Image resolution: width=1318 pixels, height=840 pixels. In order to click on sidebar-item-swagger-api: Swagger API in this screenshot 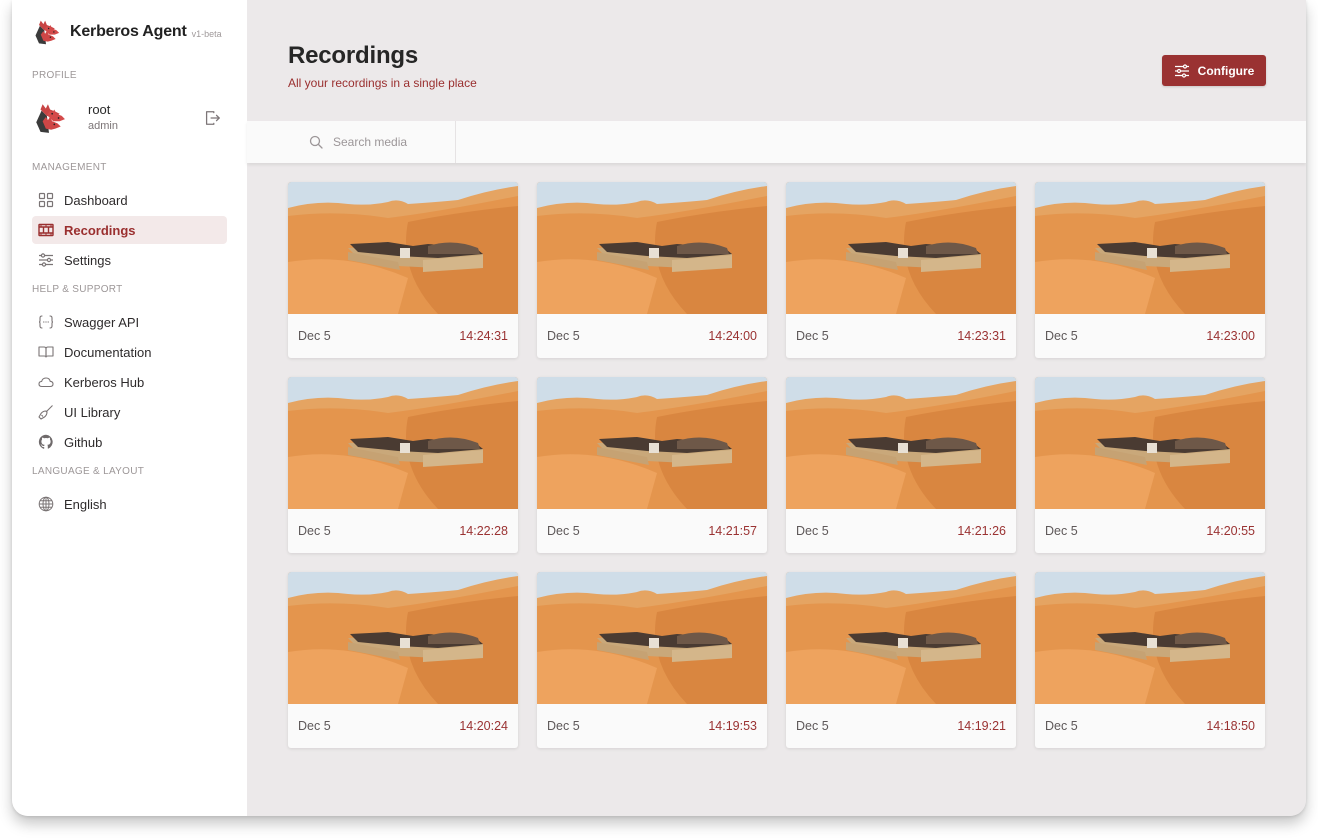, I will do `click(129, 322)`.